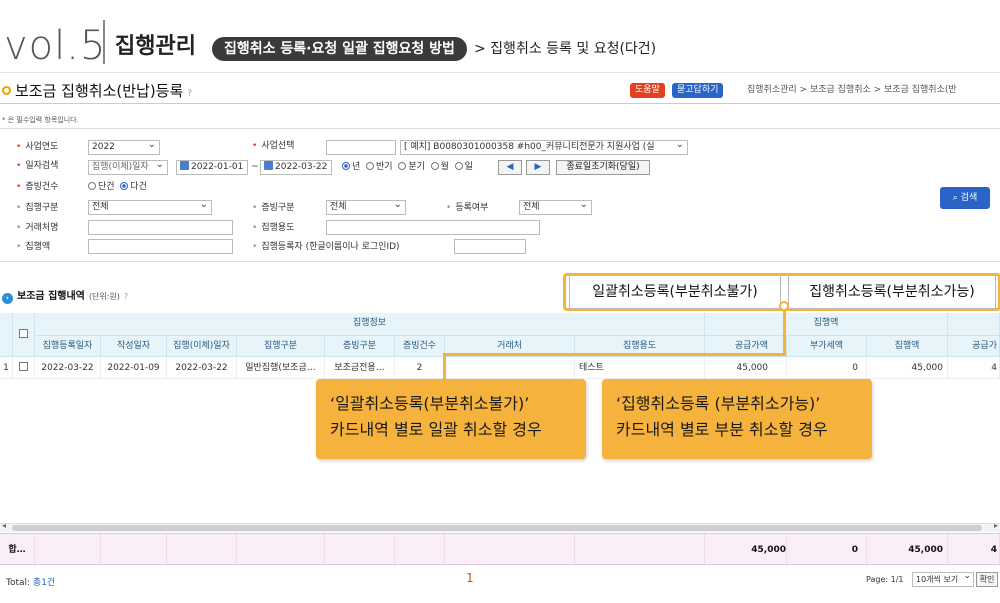 This screenshot has width=1000, height=603. What do you see at coordinates (370, 166) in the screenshot?
I see `radio-half` at bounding box center [370, 166].